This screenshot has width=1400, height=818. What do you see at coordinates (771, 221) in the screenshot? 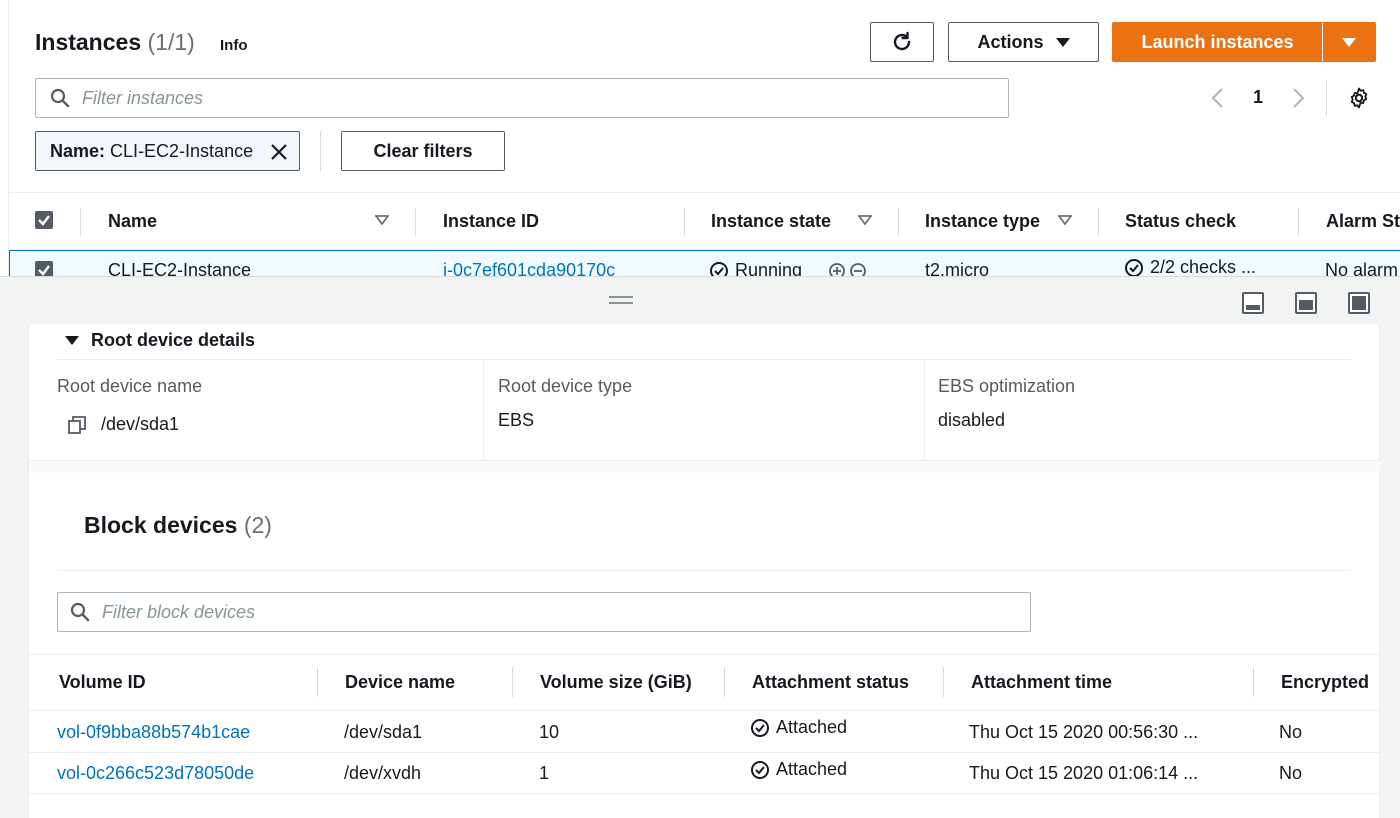
I see `column-header-instance-state: Instance state` at bounding box center [771, 221].